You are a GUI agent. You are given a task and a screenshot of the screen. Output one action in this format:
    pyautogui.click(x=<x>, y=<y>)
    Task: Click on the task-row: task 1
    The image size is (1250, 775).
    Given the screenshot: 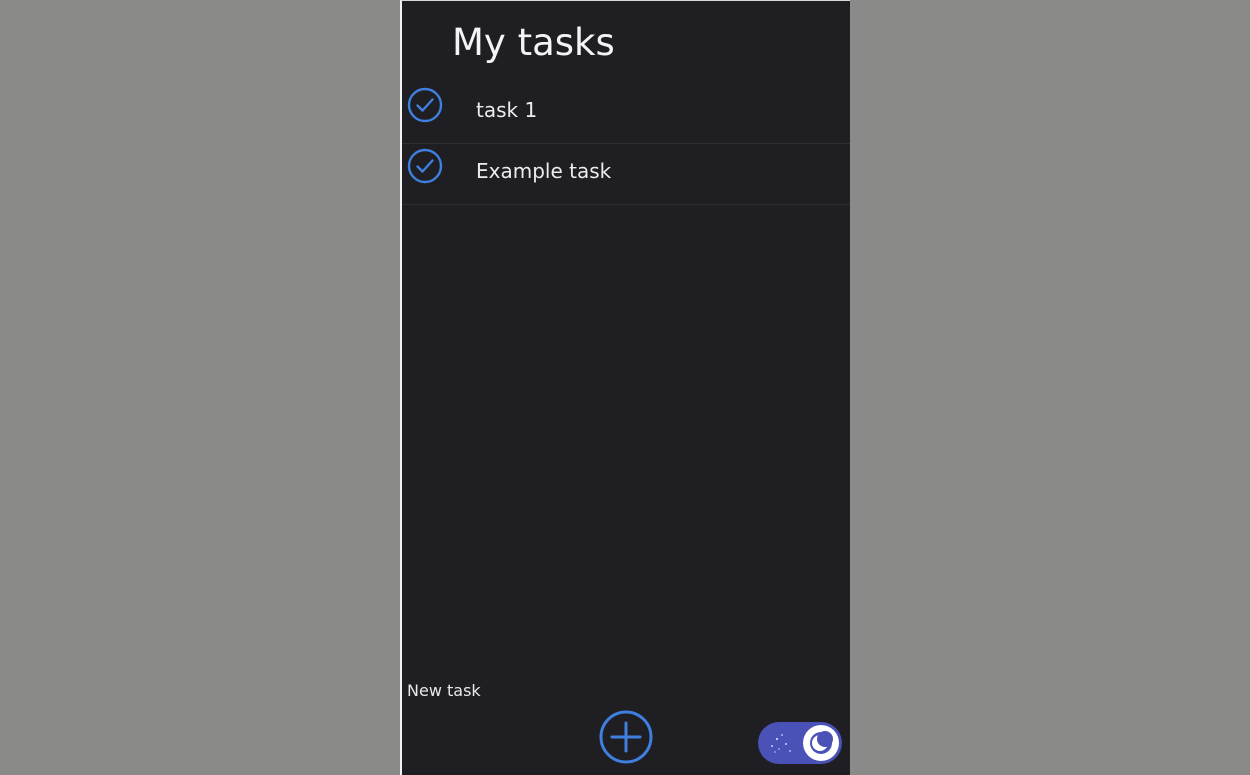 What is the action you would take?
    pyautogui.click(x=626, y=113)
    